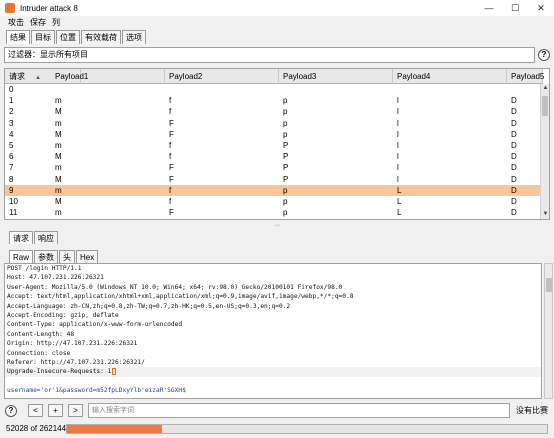  Describe the element at coordinates (56, 22) in the screenshot. I see `menu-columns: 列` at that location.